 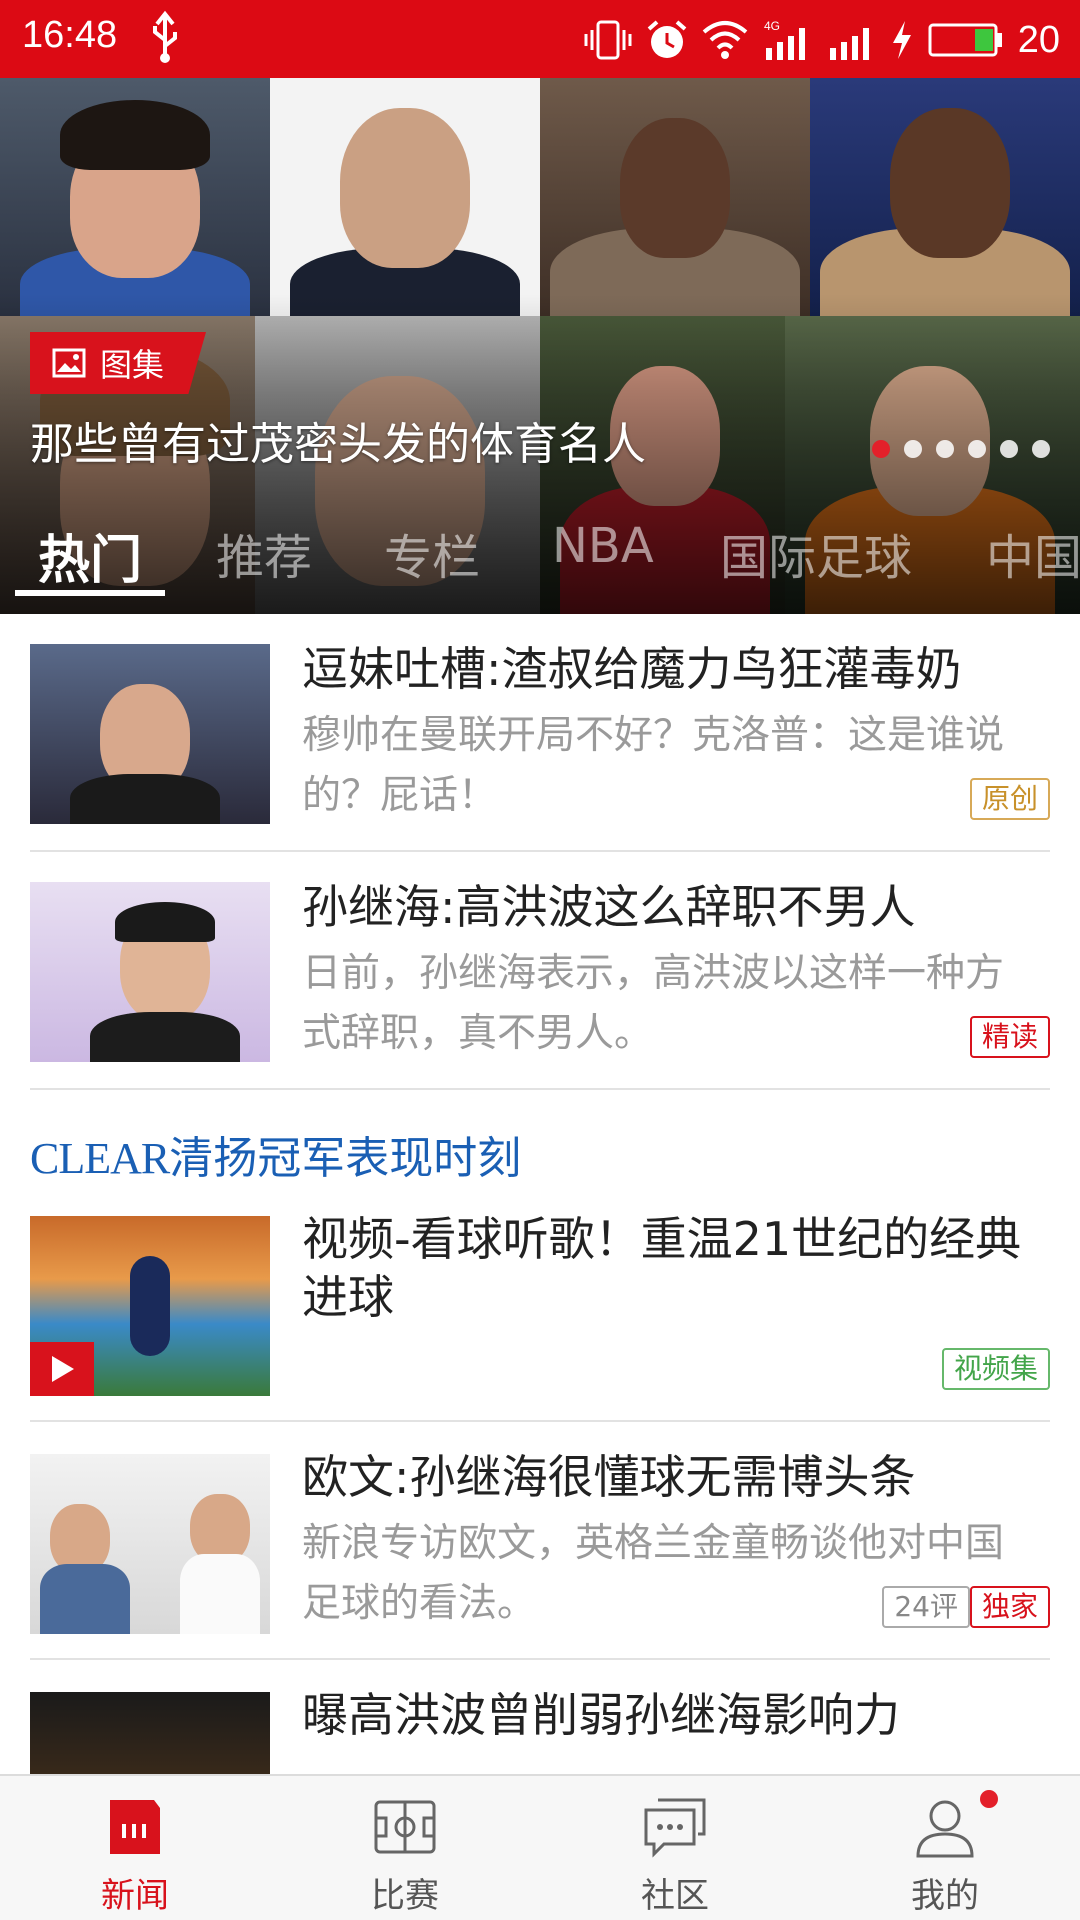 What do you see at coordinates (405, 1827) in the screenshot?
I see `match-icon` at bounding box center [405, 1827].